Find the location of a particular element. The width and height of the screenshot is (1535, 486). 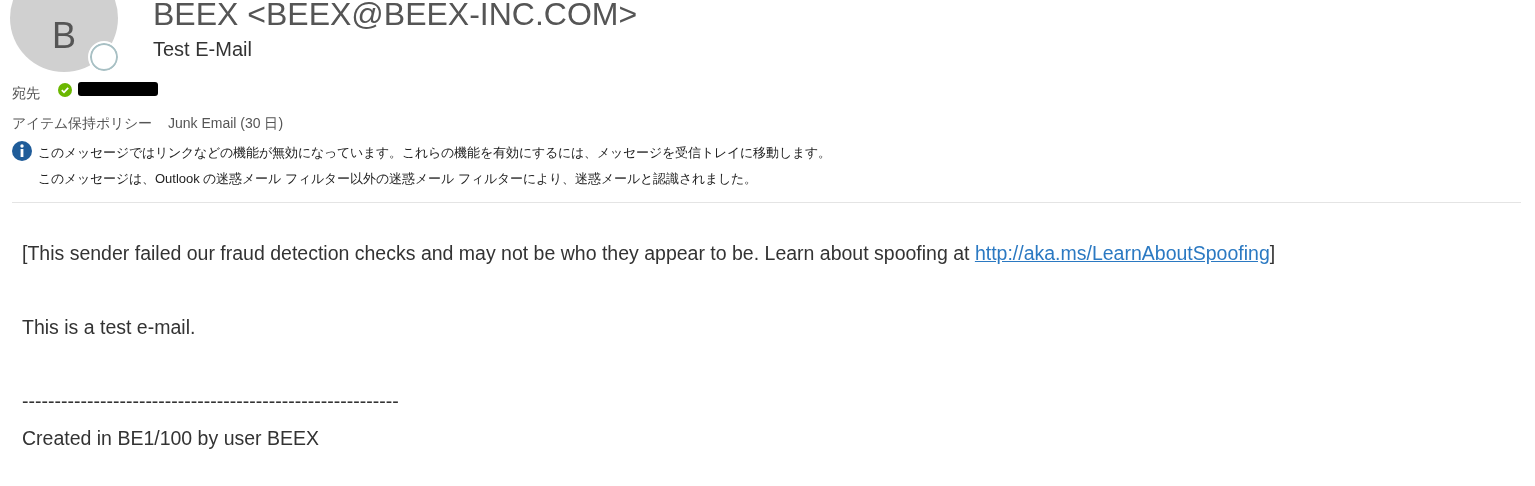

subject: Test E-Mail is located at coordinates (203, 49).